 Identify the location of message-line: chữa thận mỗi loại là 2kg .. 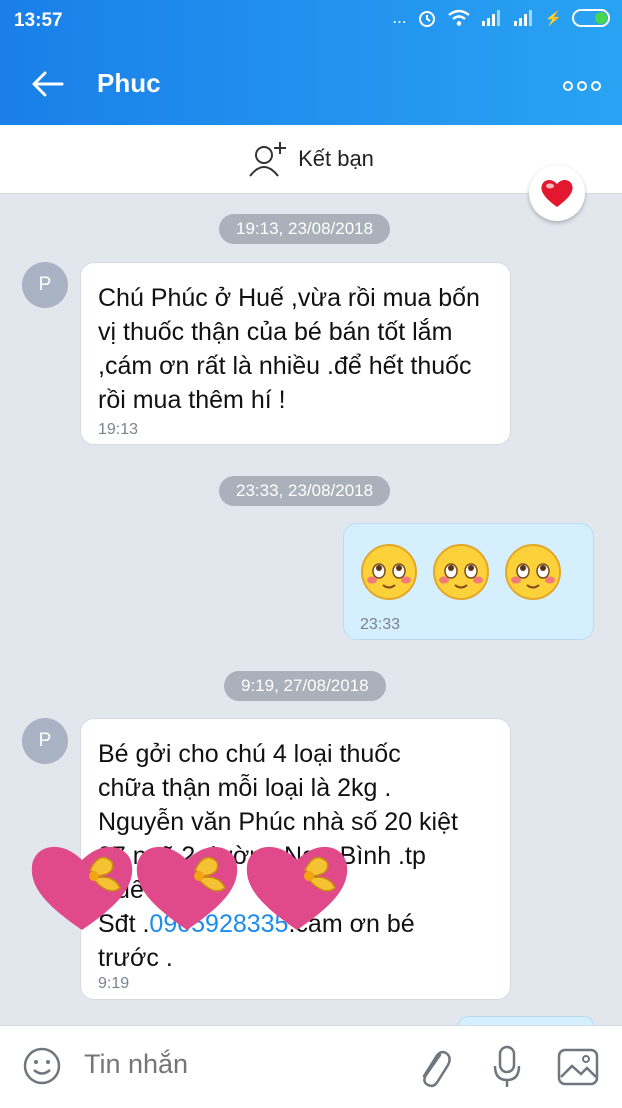
(245, 788).